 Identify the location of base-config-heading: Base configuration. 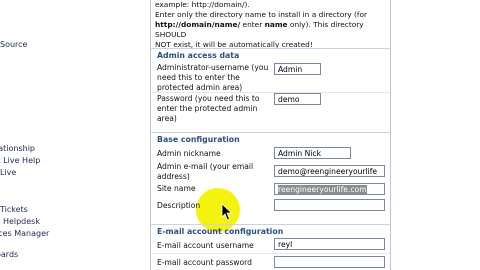
(198, 139).